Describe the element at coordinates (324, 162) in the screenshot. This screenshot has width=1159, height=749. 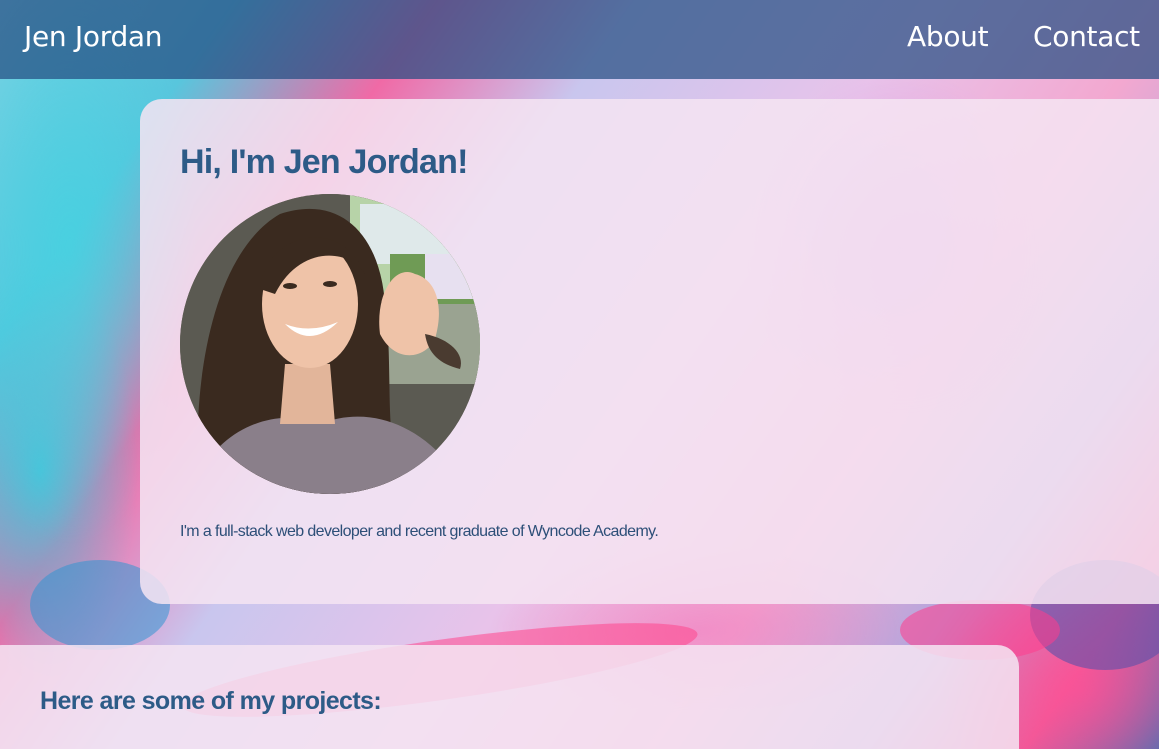
I see `intro-title: Hi, I'm Jen Jordan!` at that location.